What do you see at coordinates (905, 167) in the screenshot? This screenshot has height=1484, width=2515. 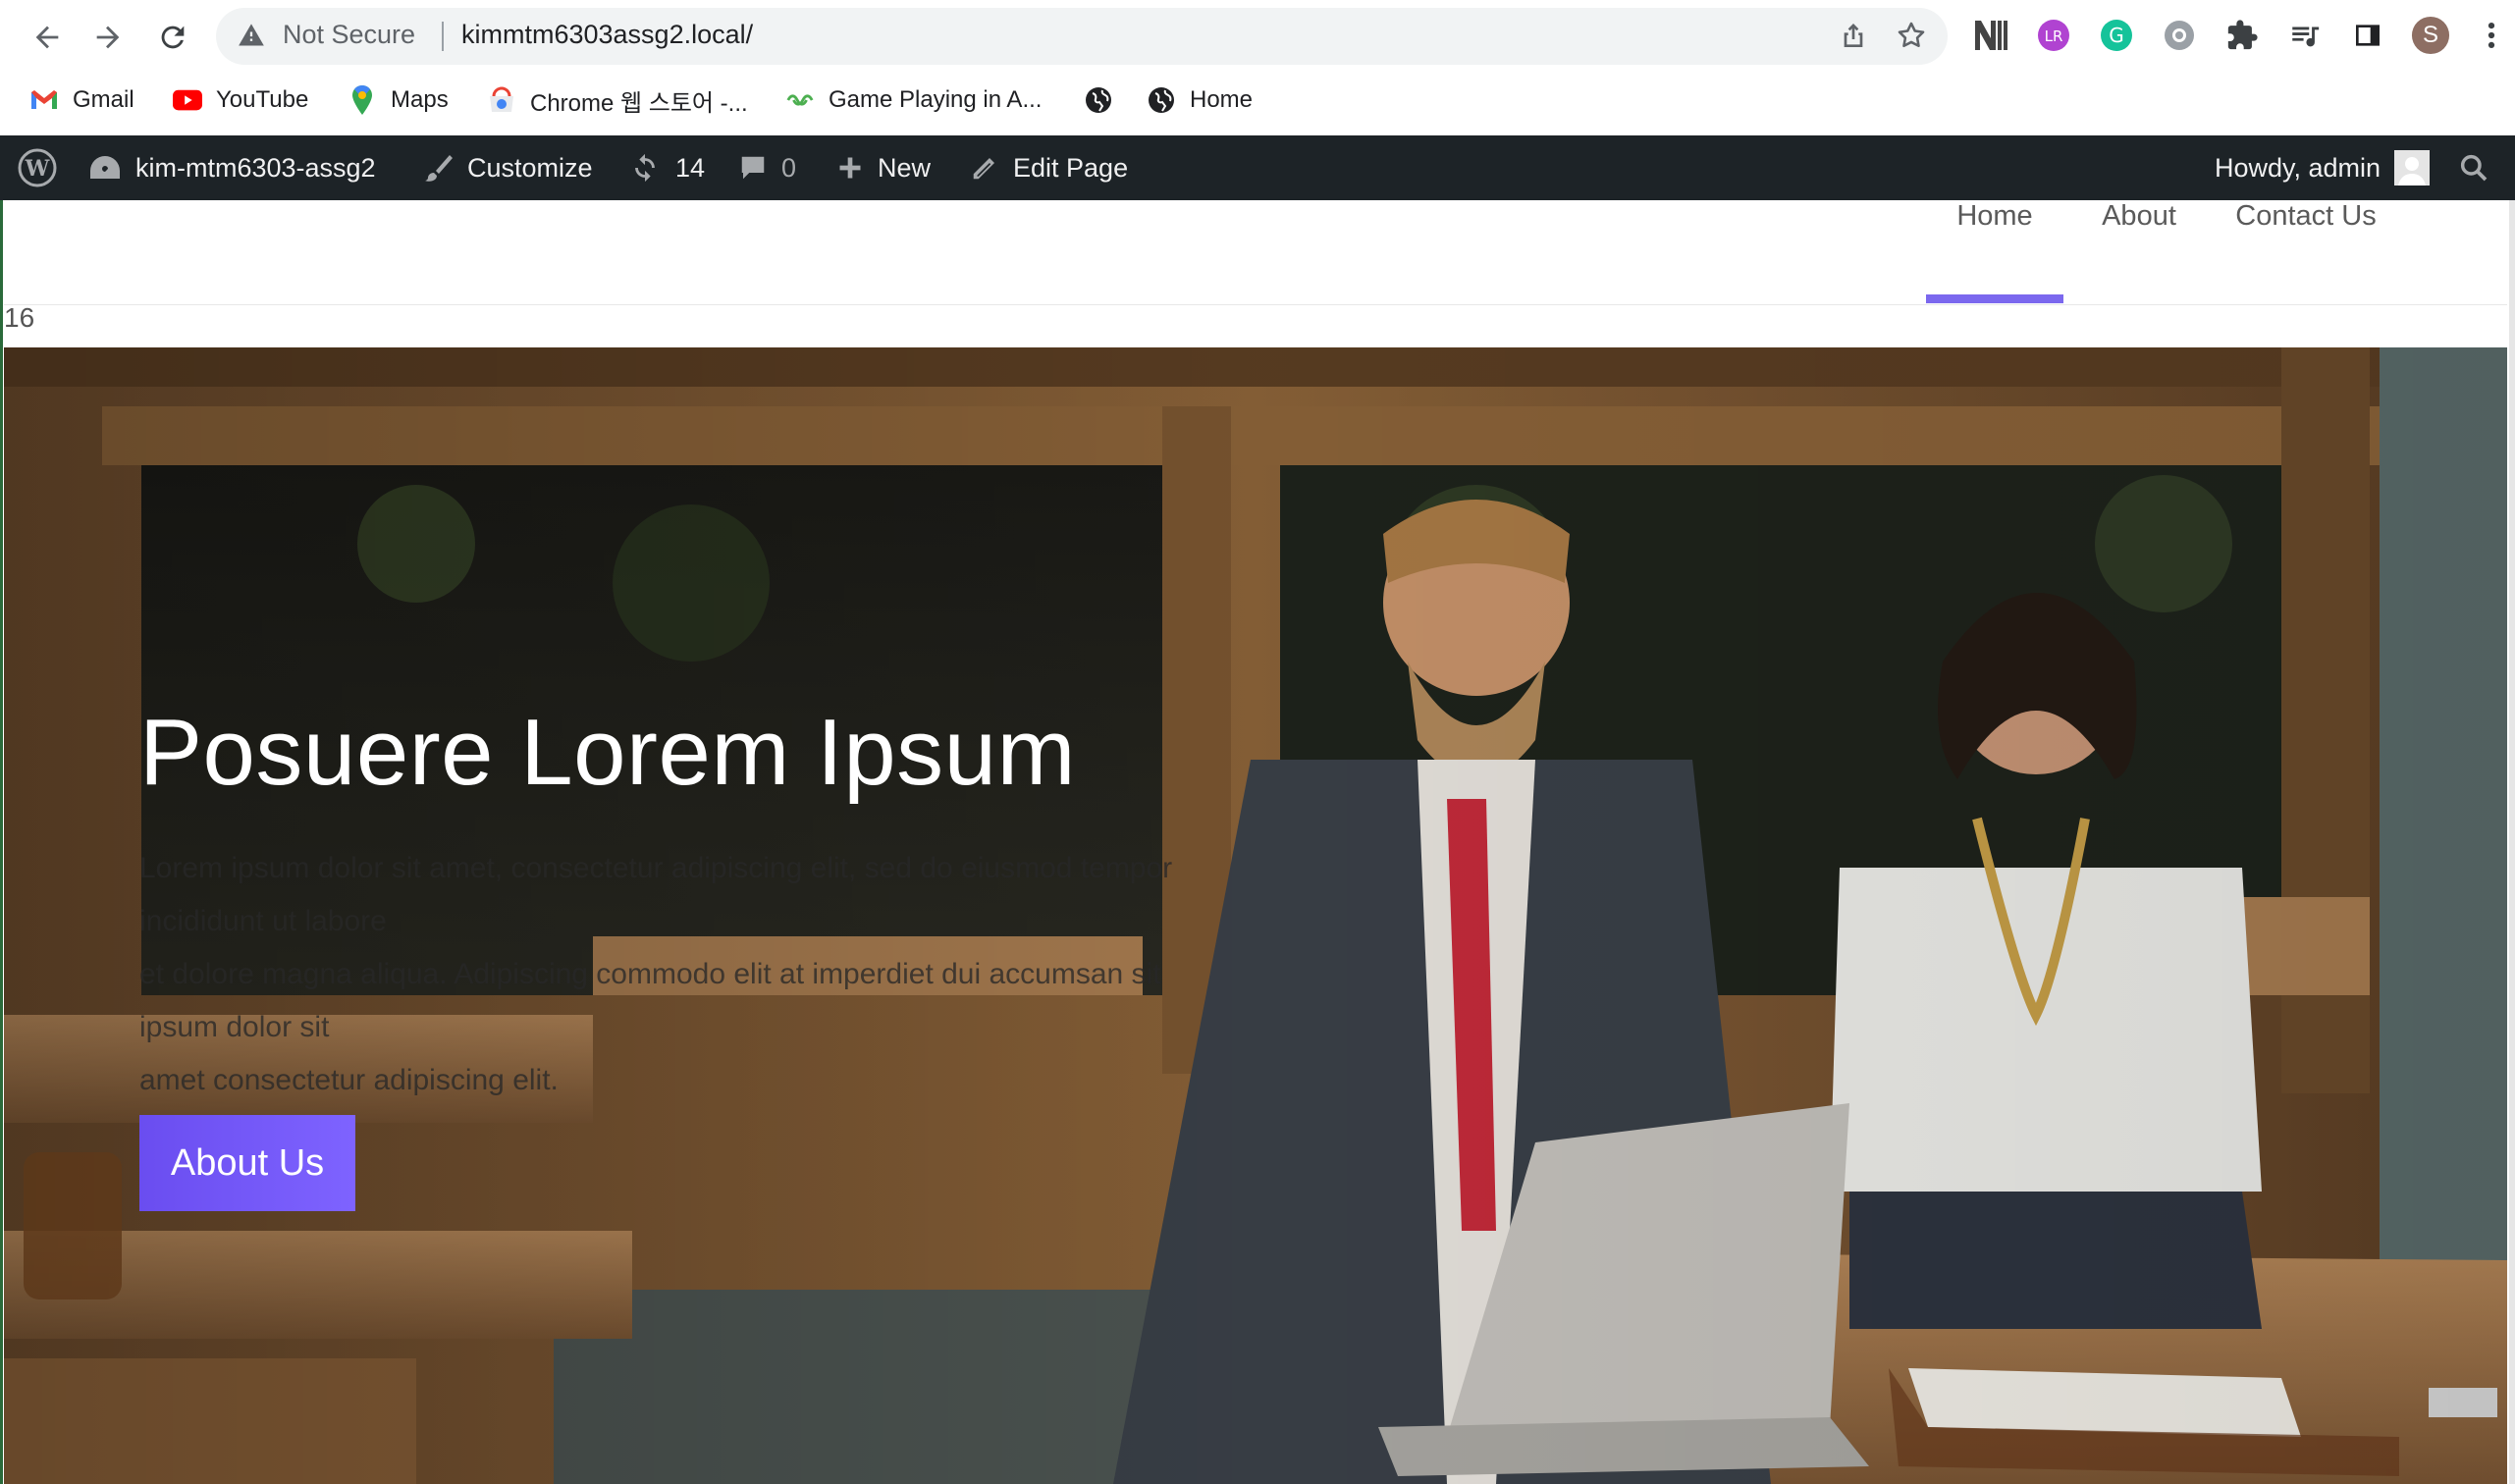 I see `new-label: New` at bounding box center [905, 167].